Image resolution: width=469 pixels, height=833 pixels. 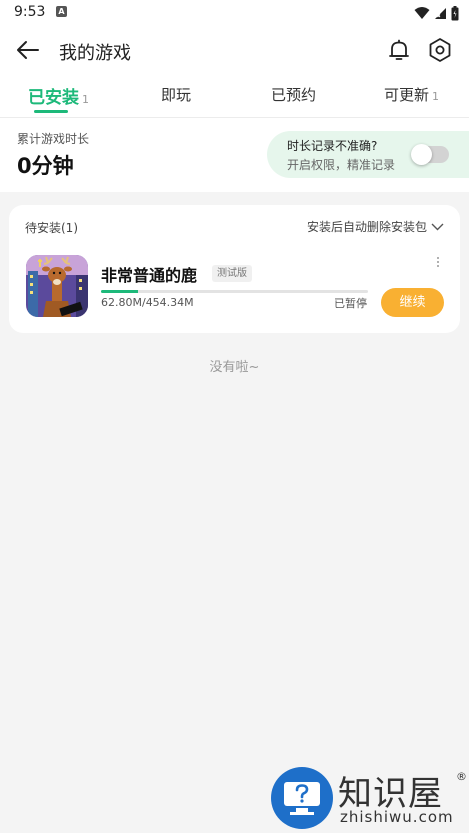 I want to click on back-button, so click(x=28, y=50).